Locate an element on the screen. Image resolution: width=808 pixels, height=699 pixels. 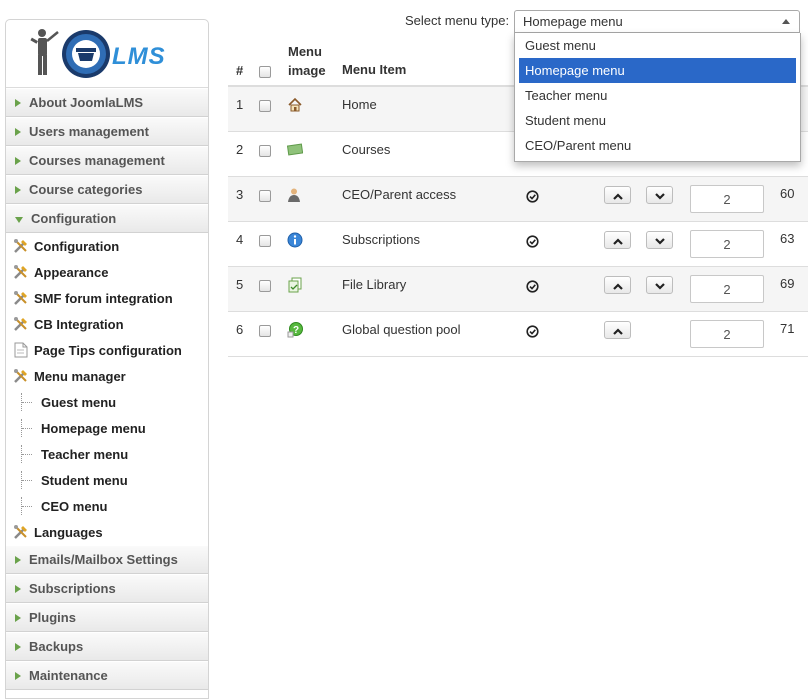
sidebar-item-appearance: Appearance is located at coordinates (107, 272).